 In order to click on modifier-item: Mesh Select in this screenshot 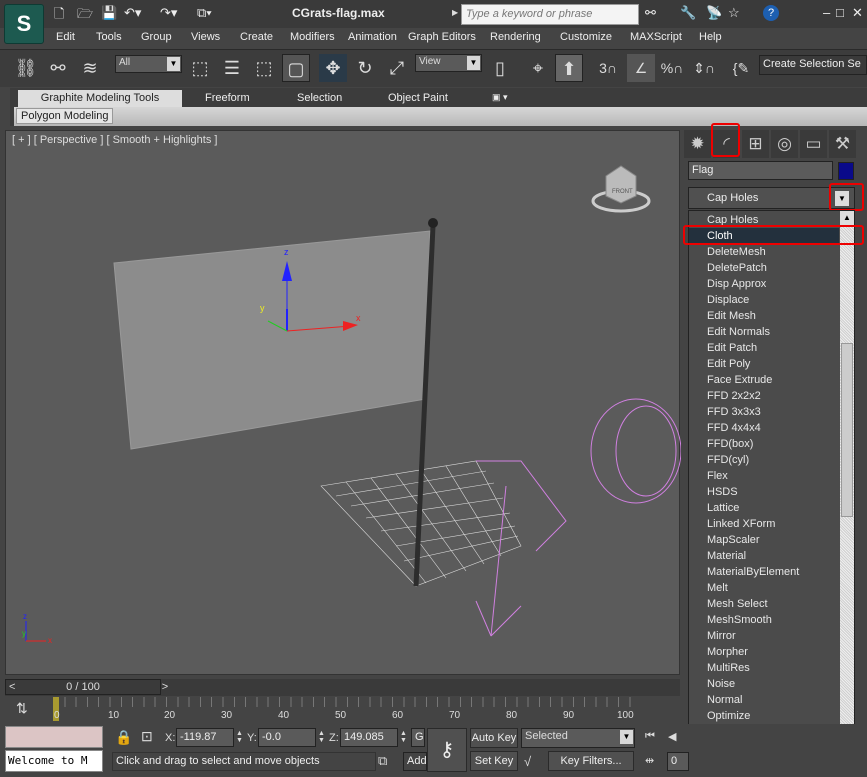, I will do `click(737, 604)`.